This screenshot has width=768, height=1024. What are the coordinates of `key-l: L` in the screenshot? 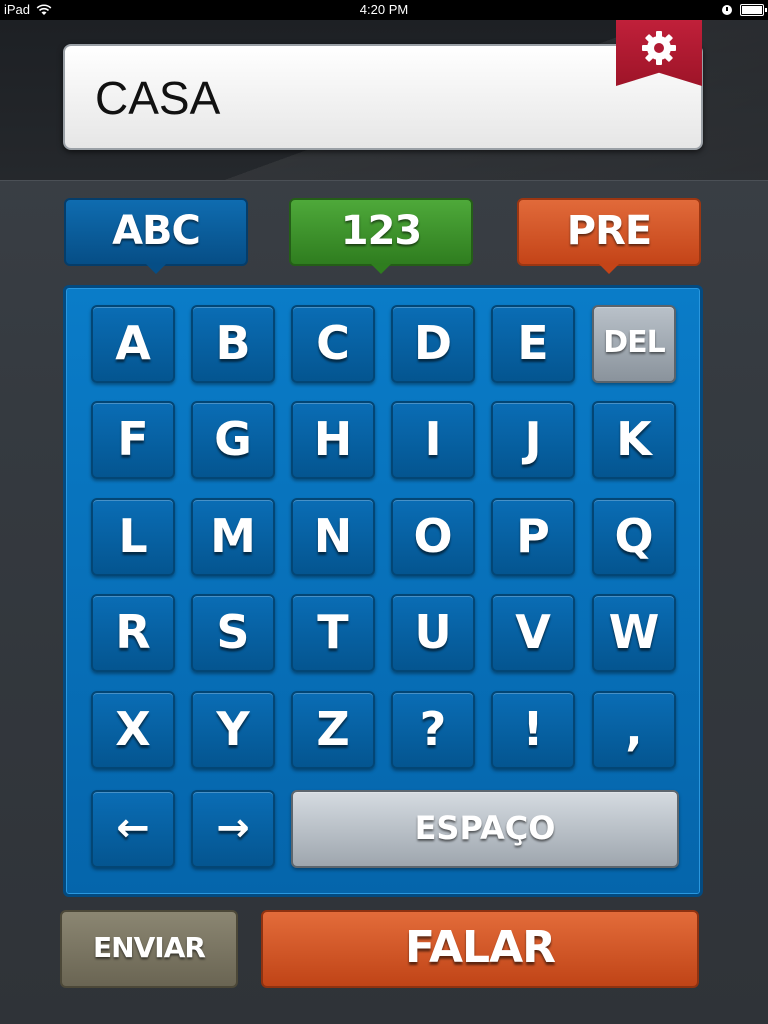 It's located at (133, 537).